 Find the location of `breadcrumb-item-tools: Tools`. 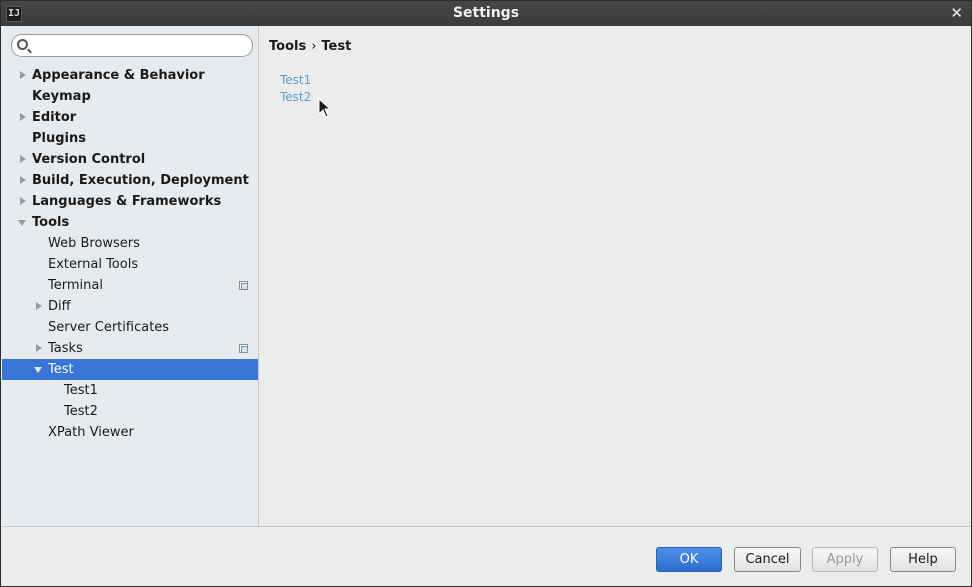

breadcrumb-item-tools: Tools is located at coordinates (288, 46).